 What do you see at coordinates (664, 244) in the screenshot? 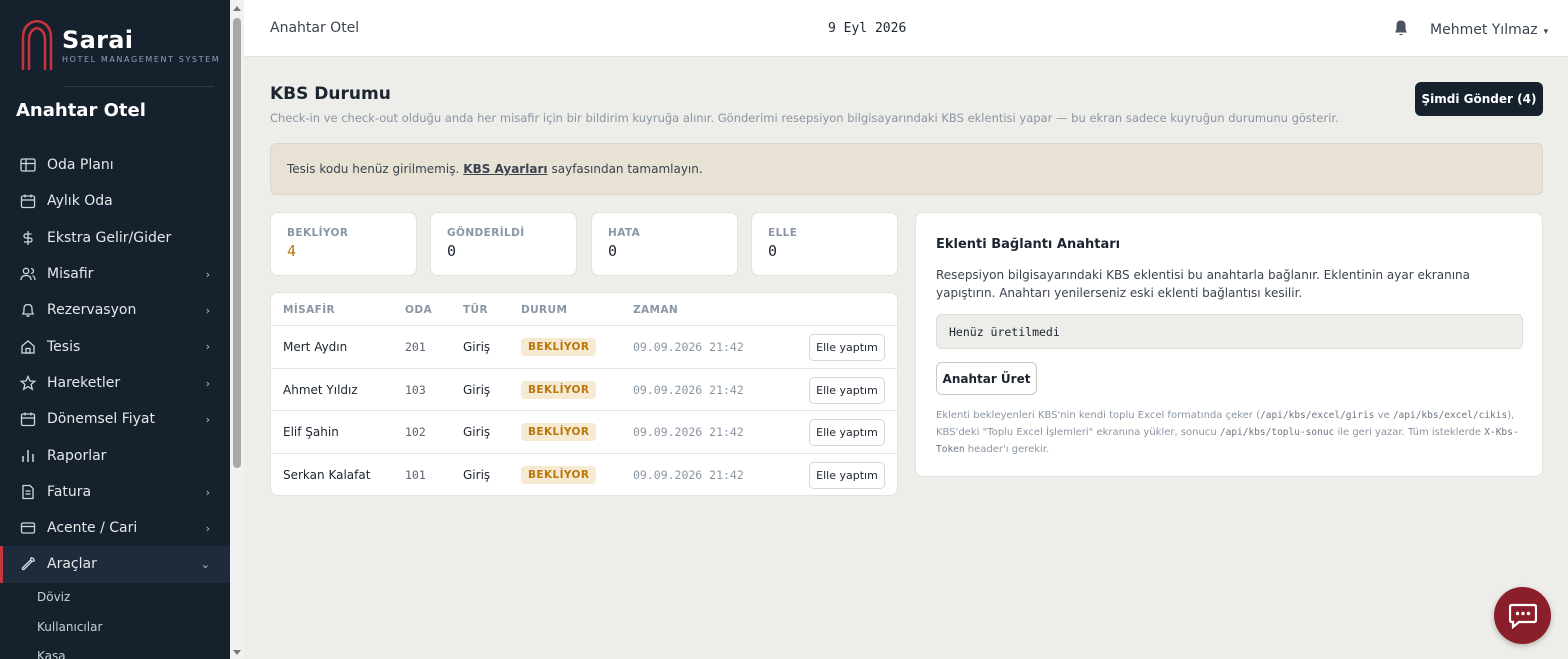
I see `stat-card-hata: HATA 0` at bounding box center [664, 244].